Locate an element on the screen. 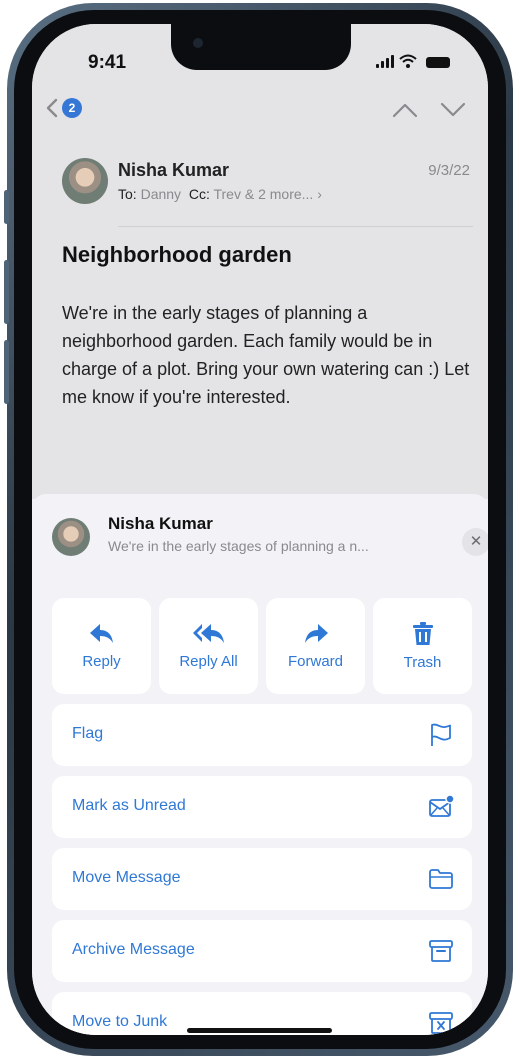 The height and width of the screenshot is (1059, 520). reply-all-button: Reply All is located at coordinates (208, 646).